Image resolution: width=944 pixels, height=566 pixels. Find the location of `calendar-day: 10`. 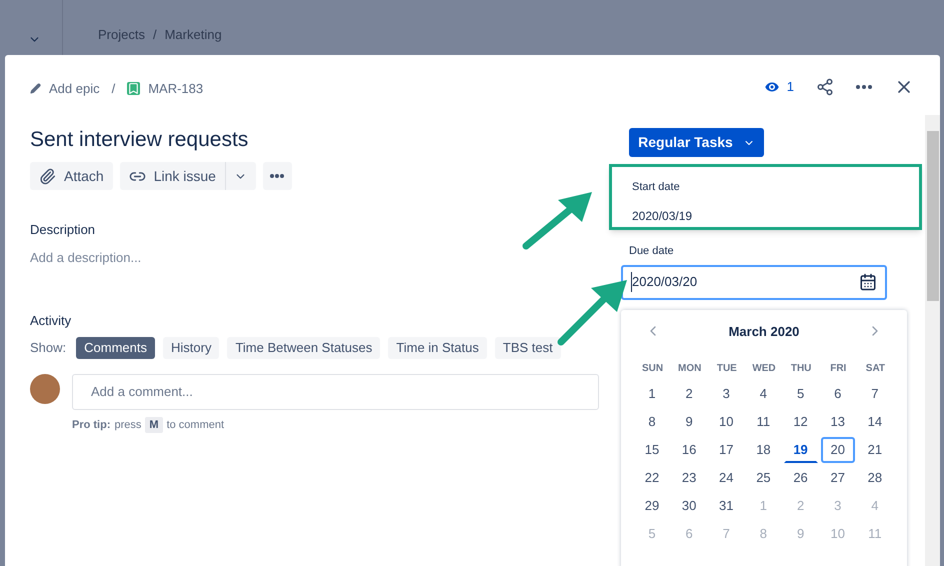

calendar-day: 10 is located at coordinates (726, 422).